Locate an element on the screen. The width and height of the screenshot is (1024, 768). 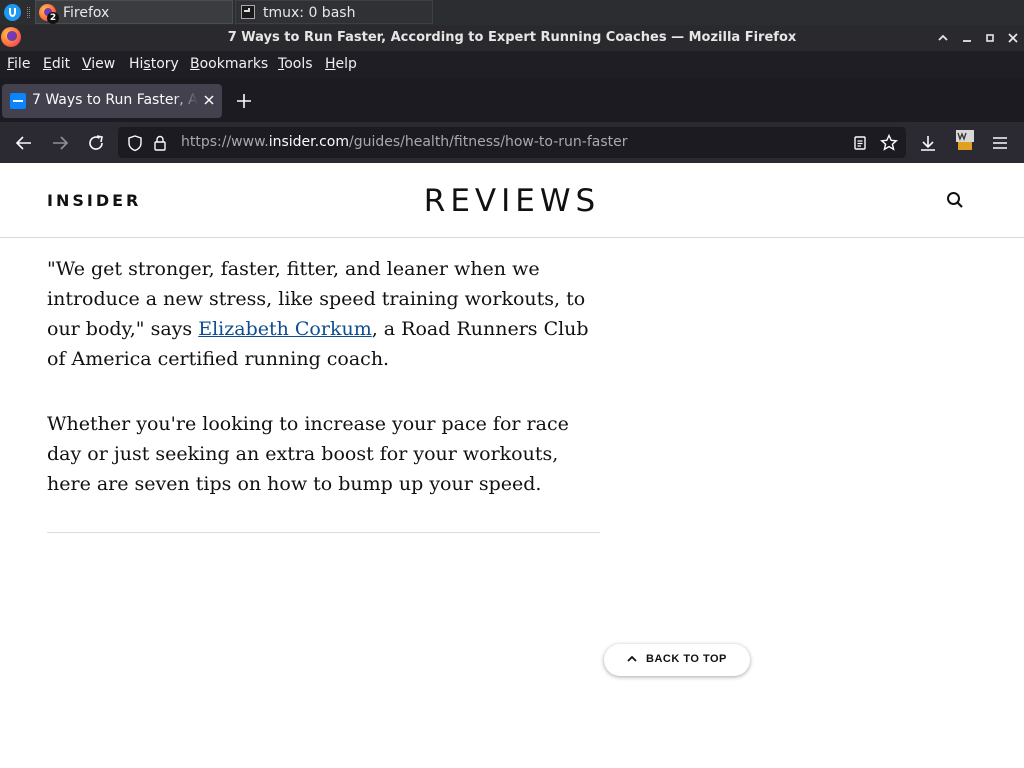
reviews-logo: REVIEWS is located at coordinates (512, 201).